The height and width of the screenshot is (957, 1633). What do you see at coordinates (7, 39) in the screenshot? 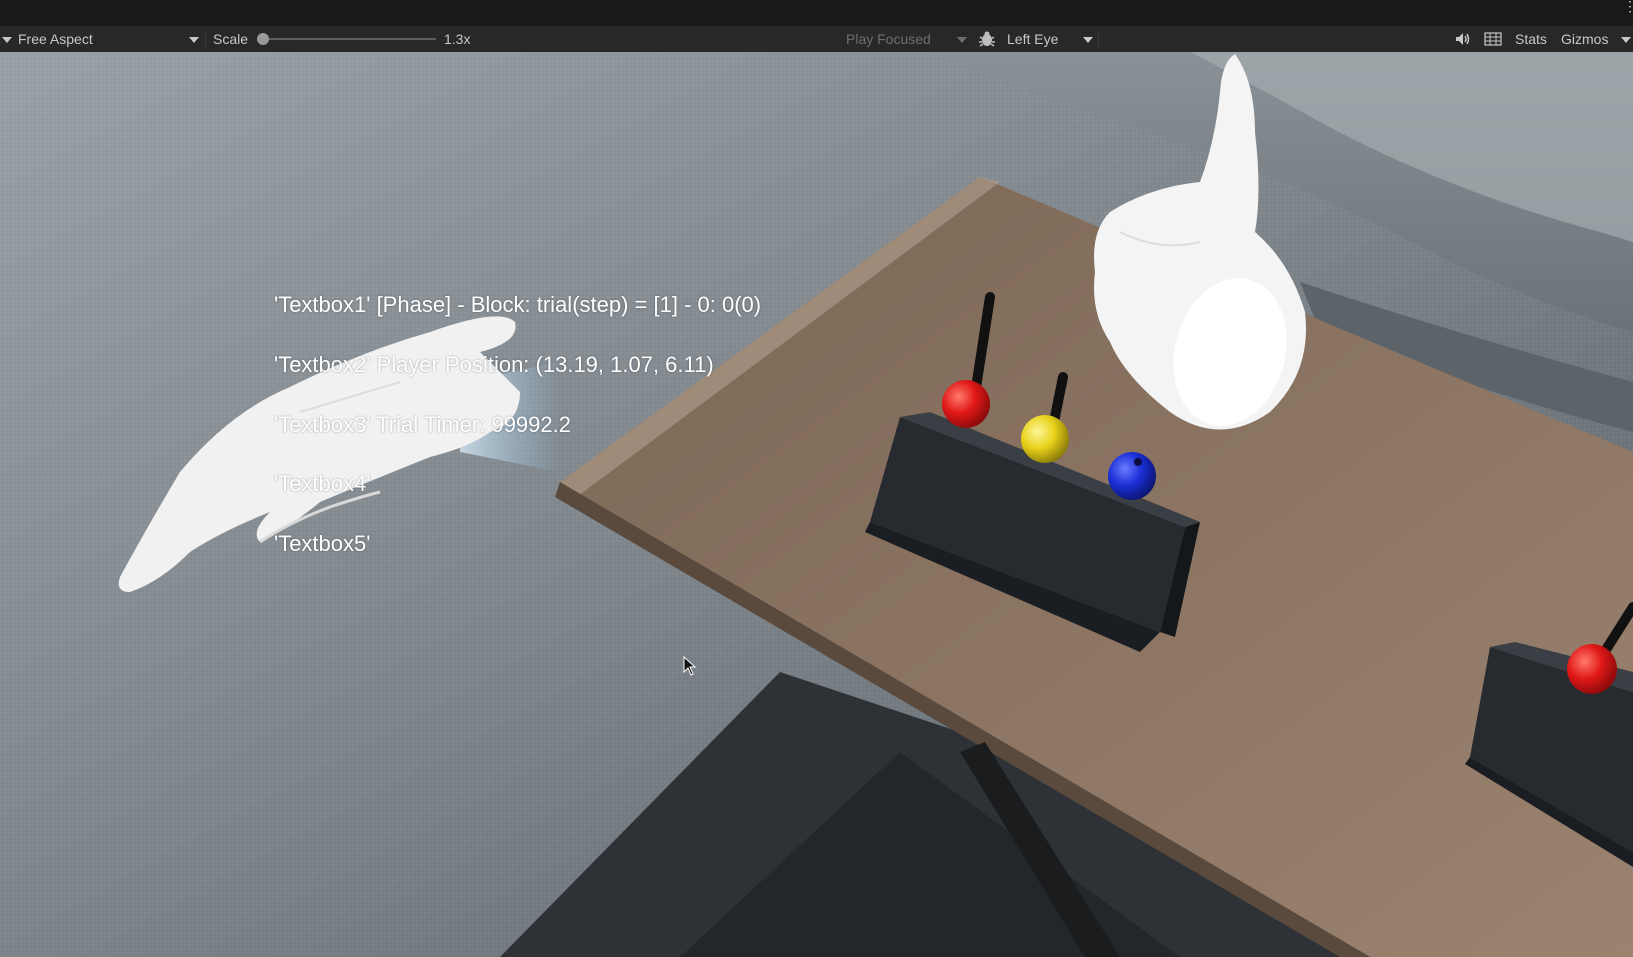
I see `toolbar-left-arrow-icon` at bounding box center [7, 39].